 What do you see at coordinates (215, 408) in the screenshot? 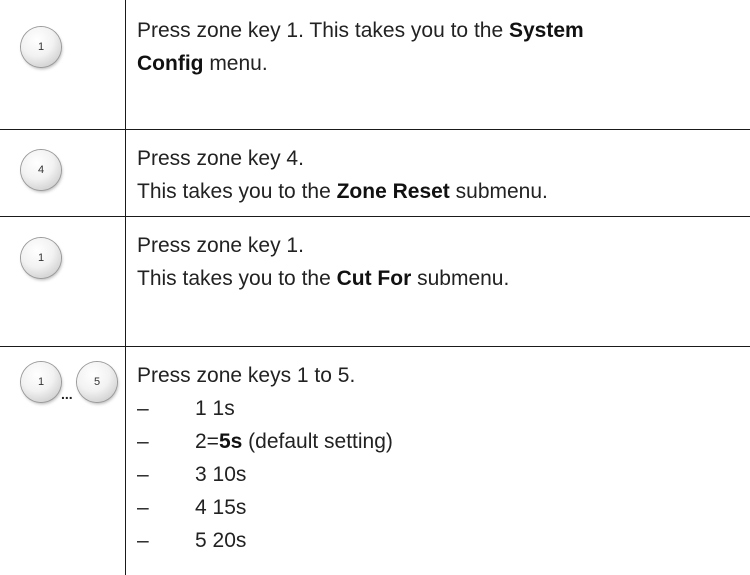
I see `option-text: 1 1s` at bounding box center [215, 408].